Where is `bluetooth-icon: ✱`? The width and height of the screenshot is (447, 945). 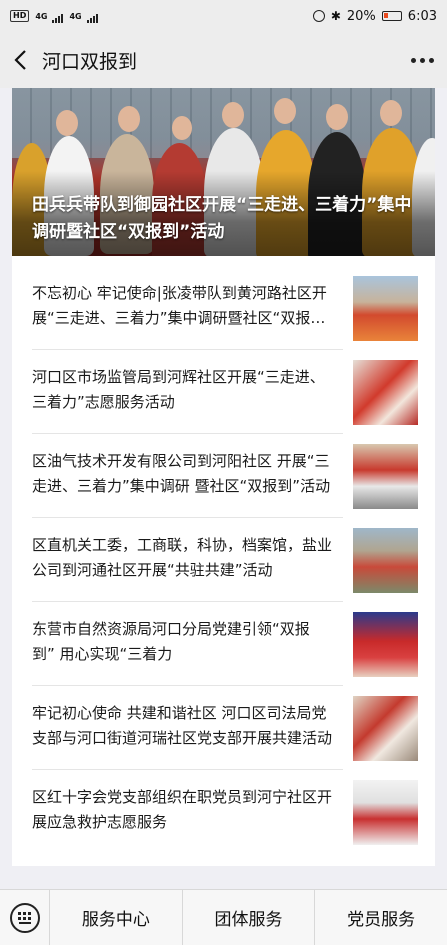 bluetooth-icon: ✱ is located at coordinates (335, 16).